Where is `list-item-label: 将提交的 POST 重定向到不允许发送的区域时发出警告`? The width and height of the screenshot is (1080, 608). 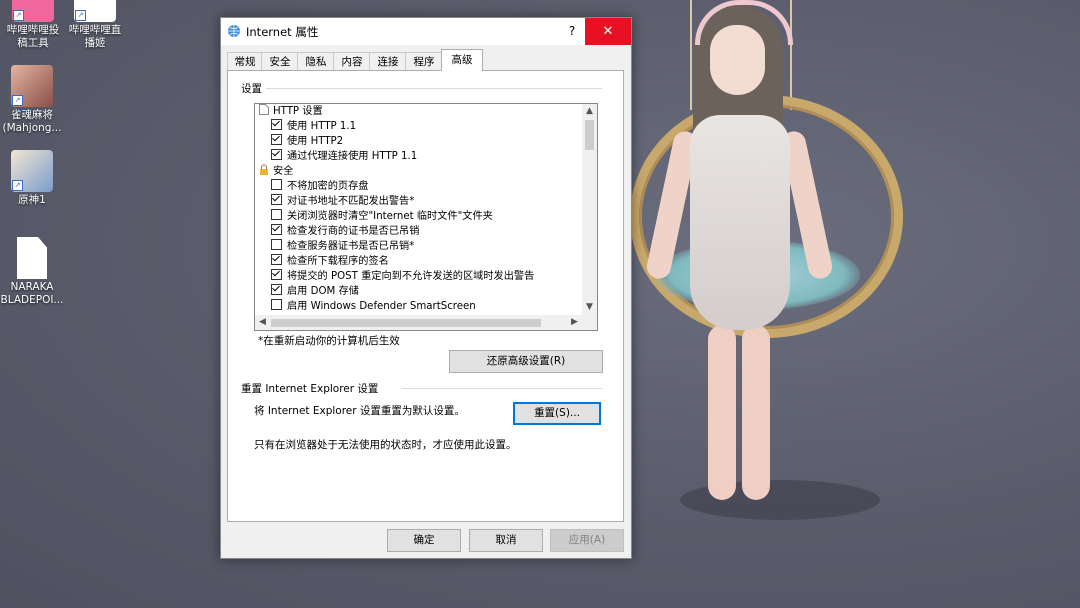 list-item-label: 将提交的 POST 重定向到不允许发送的区域时发出警告 is located at coordinates (411, 276).